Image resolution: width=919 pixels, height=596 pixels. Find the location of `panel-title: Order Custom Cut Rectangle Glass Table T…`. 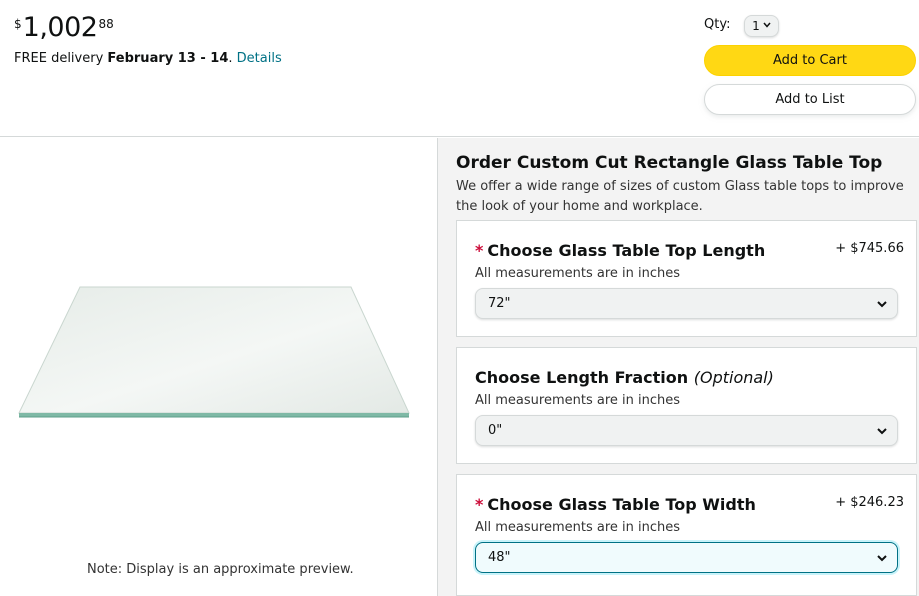

panel-title: Order Custom Cut Rectangle Glass Table T… is located at coordinates (669, 163).